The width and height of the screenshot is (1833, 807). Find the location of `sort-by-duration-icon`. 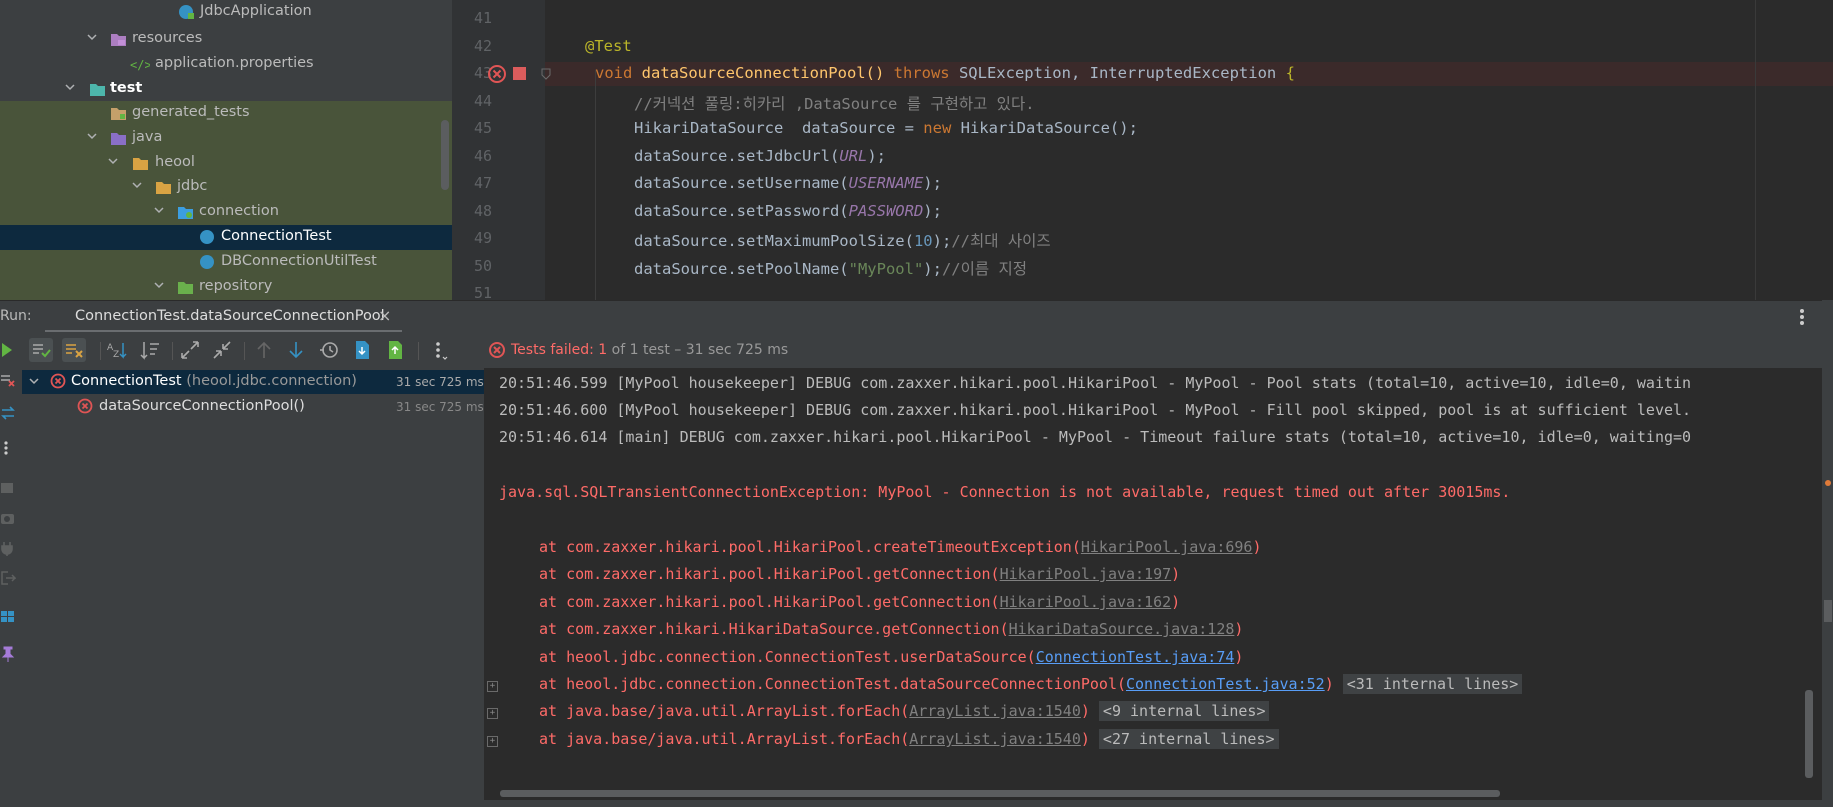

sort-by-duration-icon is located at coordinates (150, 350).